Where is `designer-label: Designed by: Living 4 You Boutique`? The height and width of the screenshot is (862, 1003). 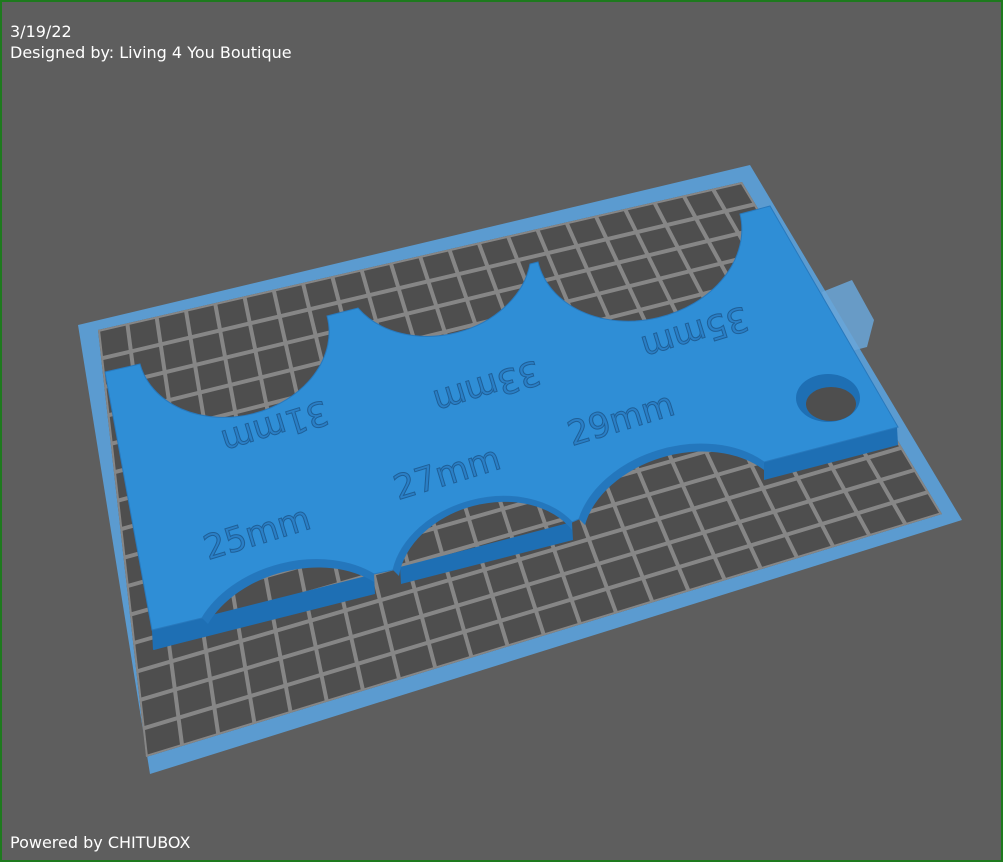 designer-label: Designed by: Living 4 You Boutique is located at coordinates (151, 52).